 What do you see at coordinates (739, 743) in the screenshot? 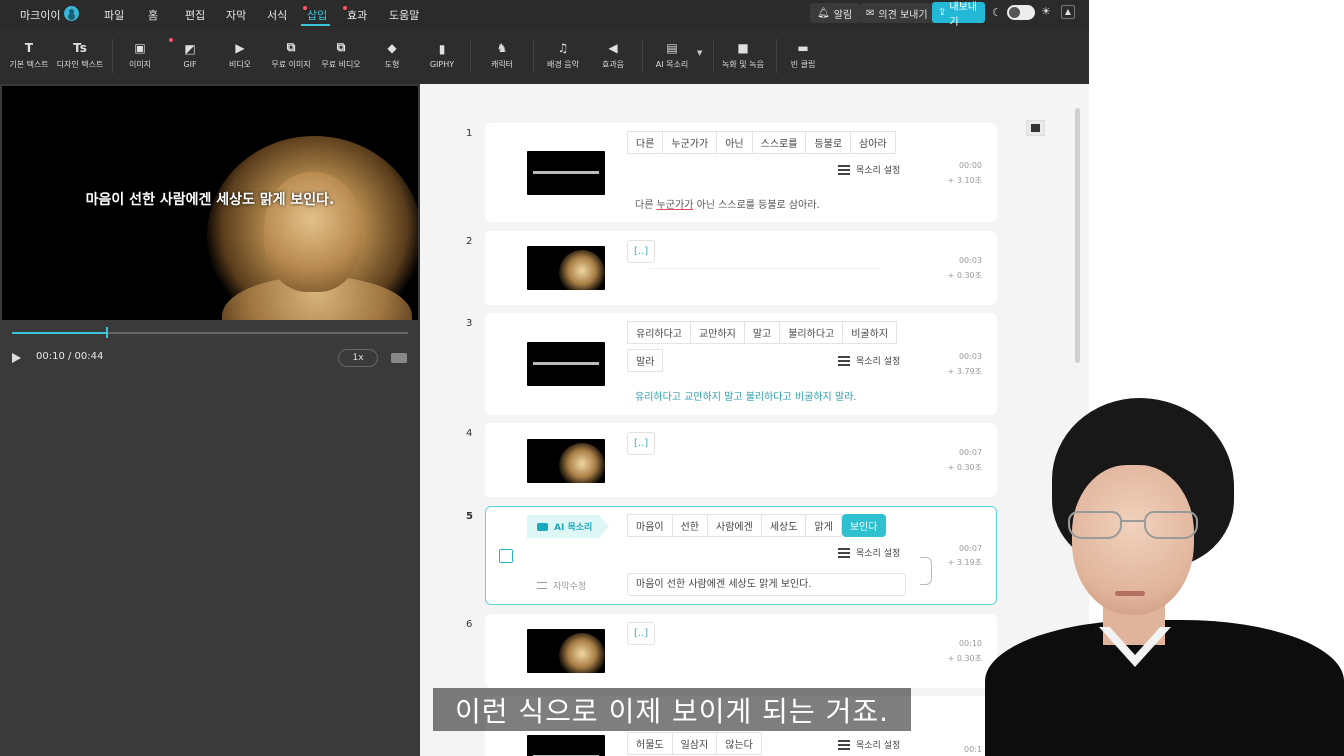
I see `word-chip: 않는다` at bounding box center [739, 743].